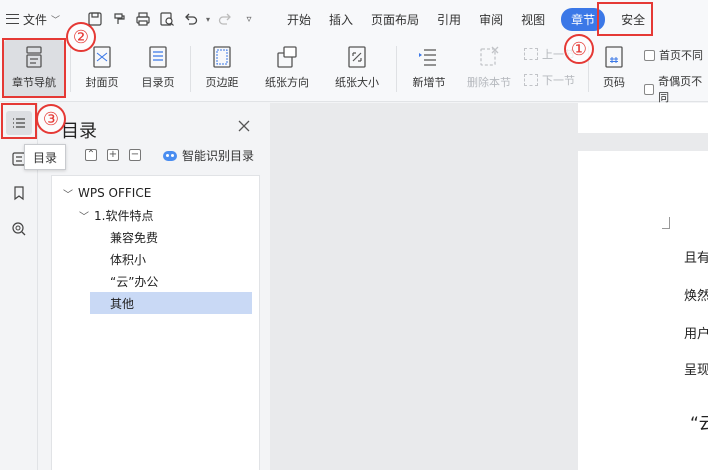 The height and width of the screenshot is (470, 708). What do you see at coordinates (244, 126) in the screenshot?
I see `close-icon` at bounding box center [244, 126].